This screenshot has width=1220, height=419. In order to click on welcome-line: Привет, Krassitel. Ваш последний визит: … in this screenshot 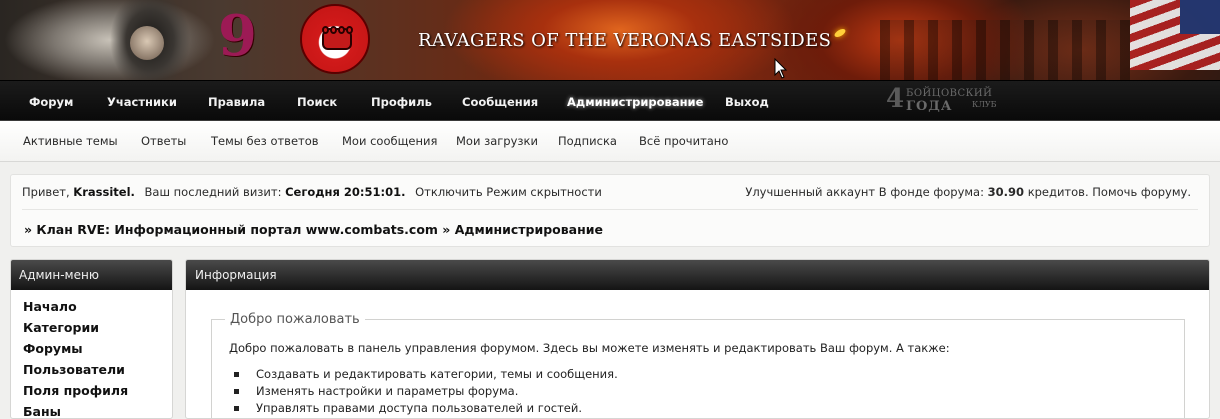, I will do `click(312, 192)`.